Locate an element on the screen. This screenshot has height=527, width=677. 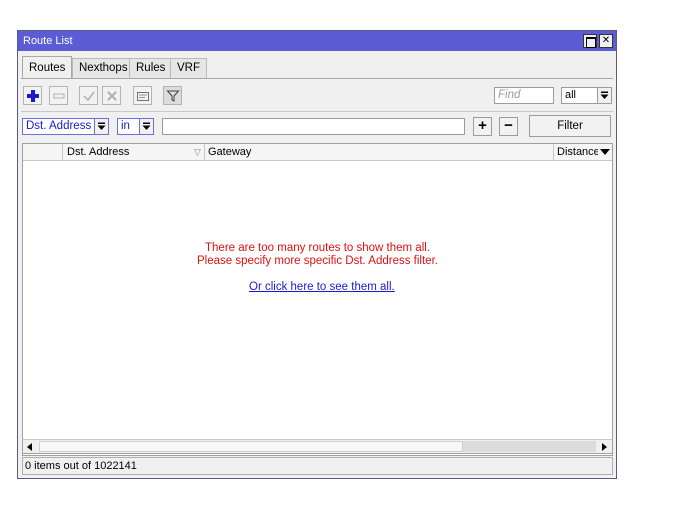
filter-value-input is located at coordinates (313, 126).